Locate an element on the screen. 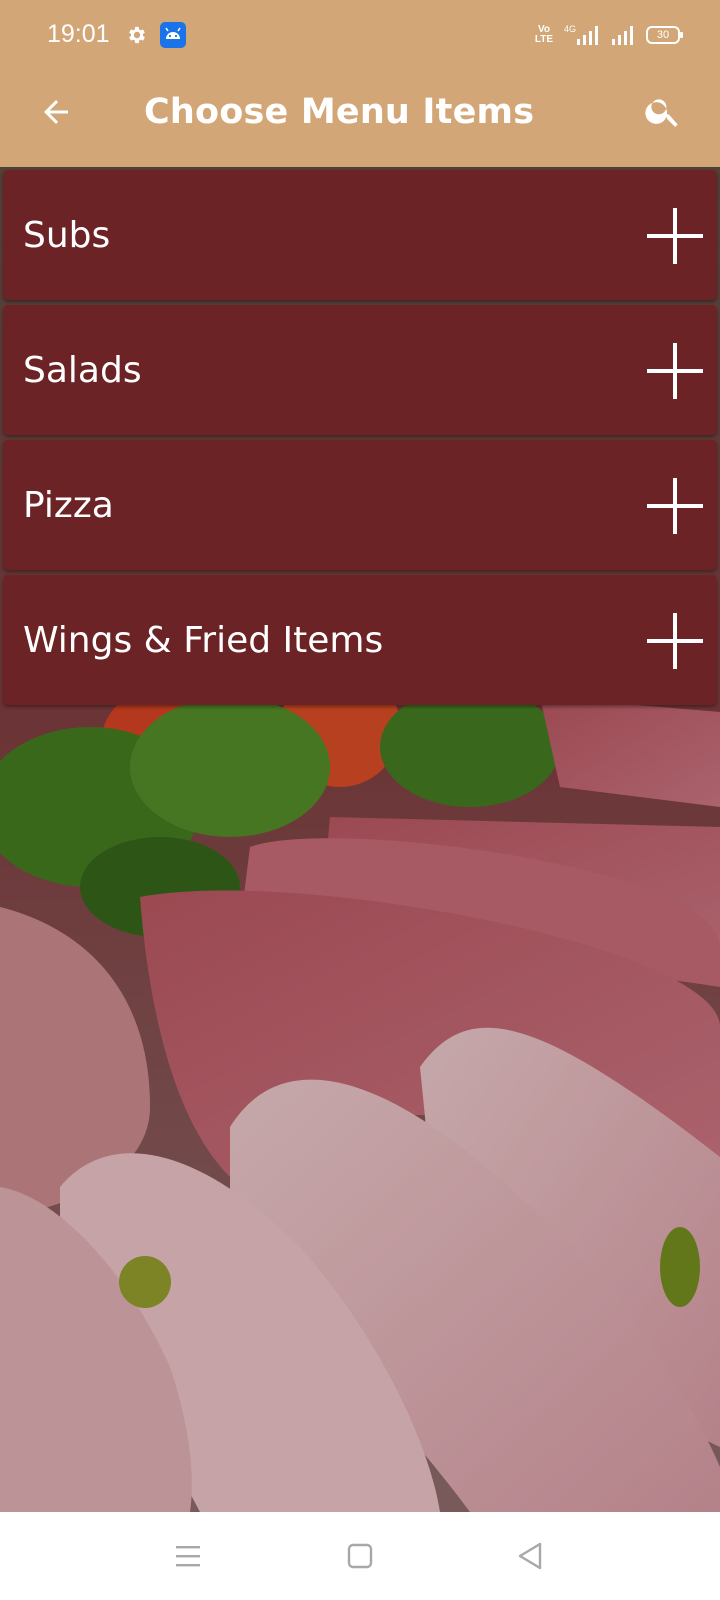 The image size is (720, 1600). volte-icon: Vo LTE is located at coordinates (544, 35).